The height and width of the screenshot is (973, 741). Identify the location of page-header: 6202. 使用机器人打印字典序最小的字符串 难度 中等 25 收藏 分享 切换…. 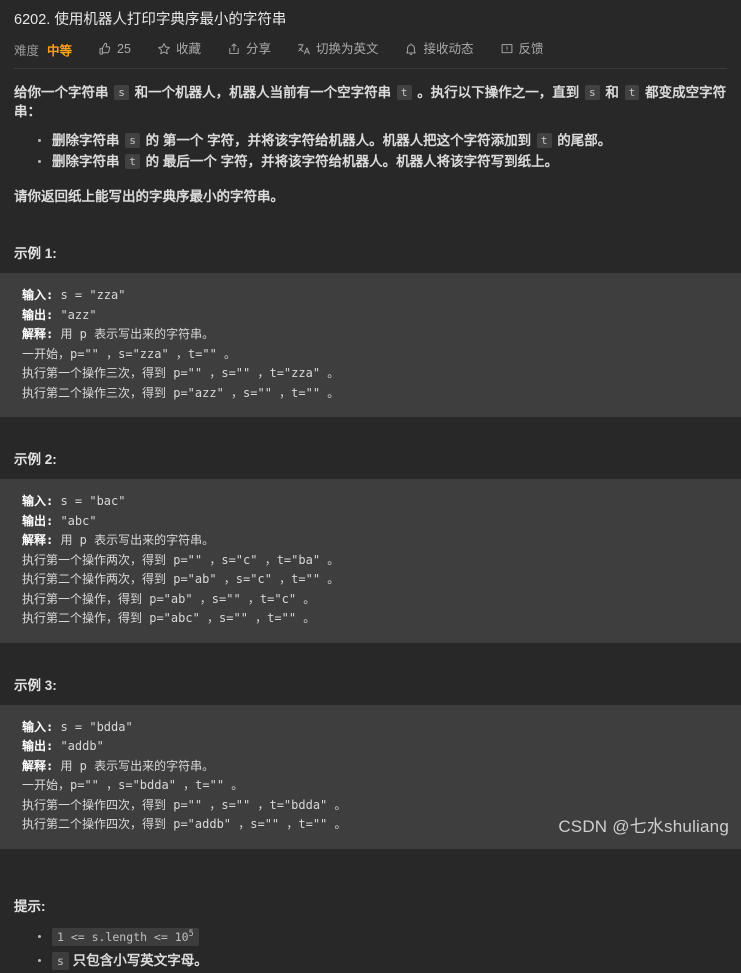
(370, 34).